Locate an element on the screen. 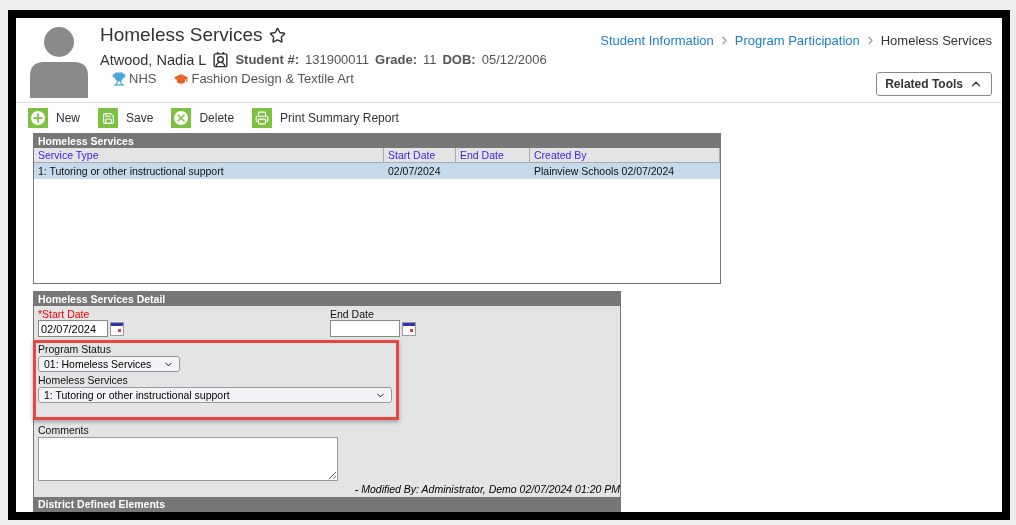 The width and height of the screenshot is (1016, 525). contact-card-icon is located at coordinates (221, 59).